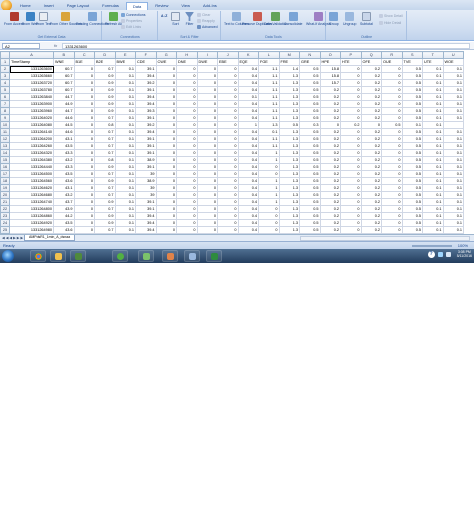 The image size is (474, 527). Describe the element at coordinates (31, 153) in the screenshot. I see `cell: 1331264320` at that location.